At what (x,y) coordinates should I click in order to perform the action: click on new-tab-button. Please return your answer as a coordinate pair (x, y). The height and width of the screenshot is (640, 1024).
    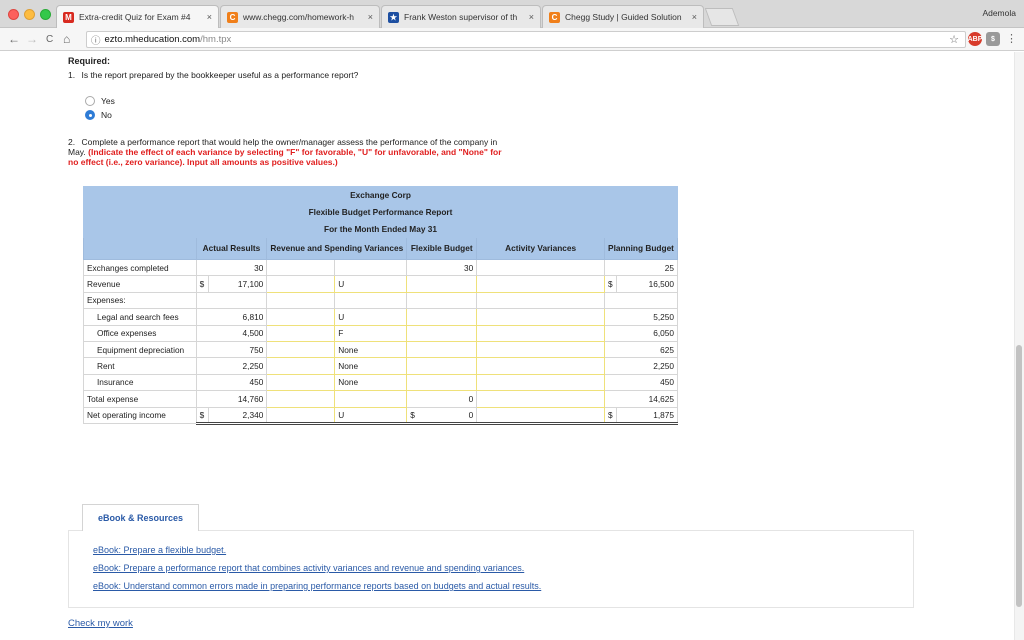
    Looking at the image, I should click on (722, 17).